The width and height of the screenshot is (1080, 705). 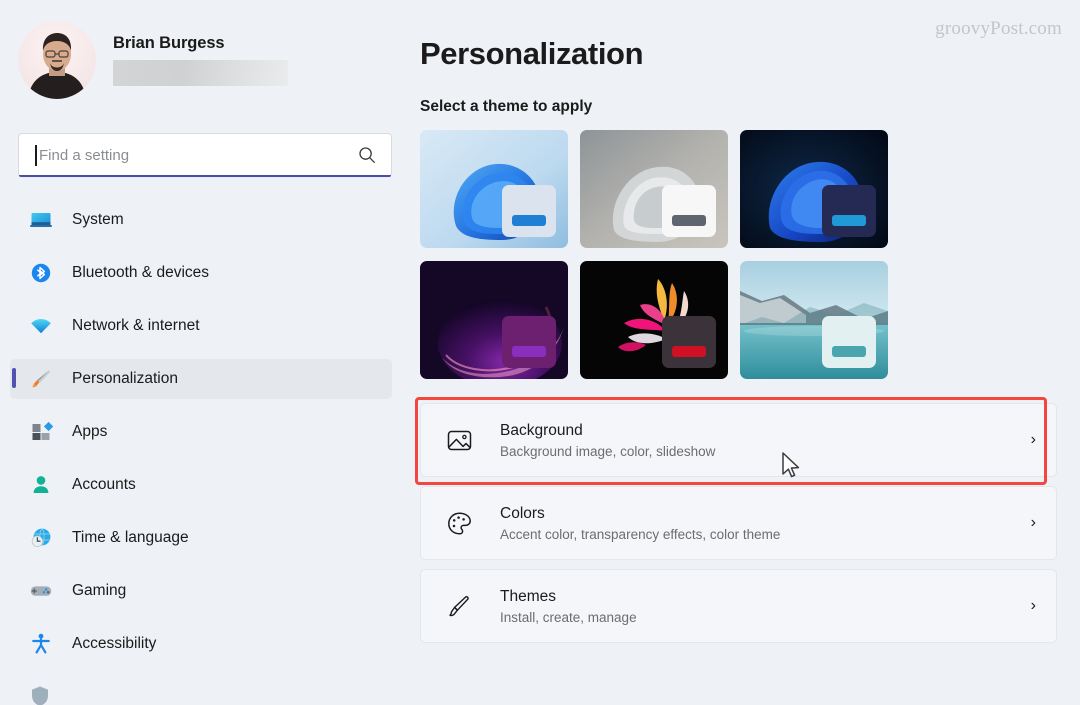 I want to click on search-placeholder: Find a setting, so click(x=84, y=155).